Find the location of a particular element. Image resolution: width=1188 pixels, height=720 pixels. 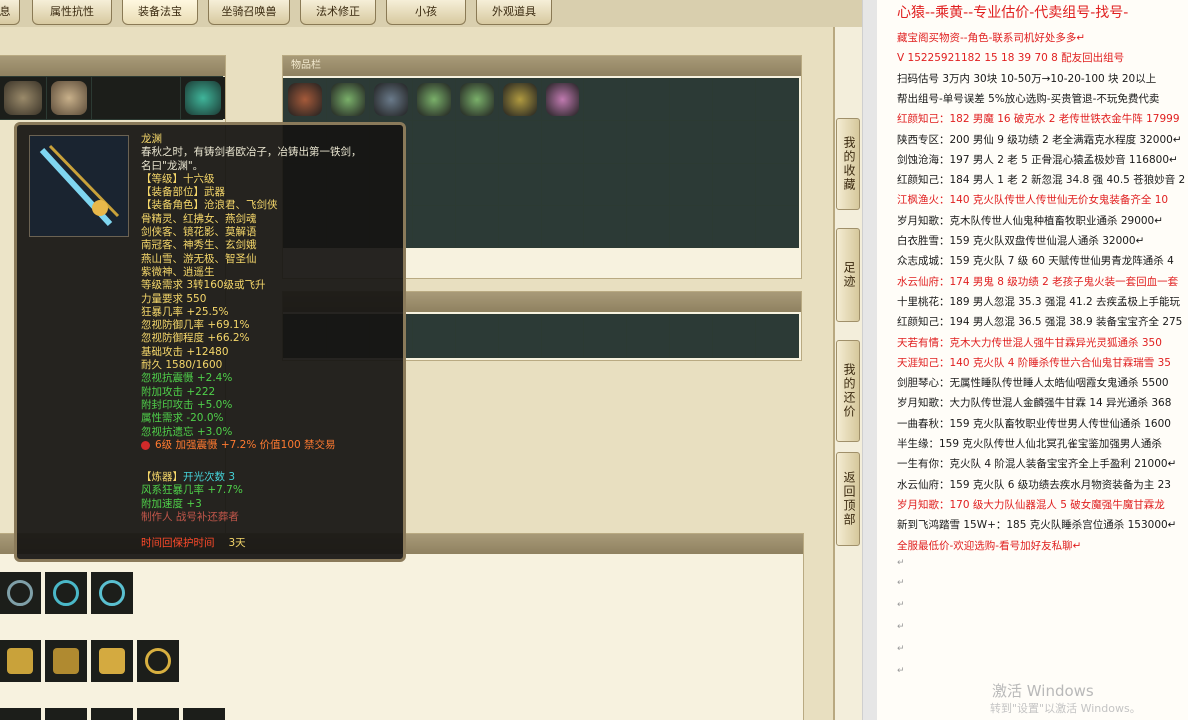

tab-spells: 法术修正 is located at coordinates (338, 12).